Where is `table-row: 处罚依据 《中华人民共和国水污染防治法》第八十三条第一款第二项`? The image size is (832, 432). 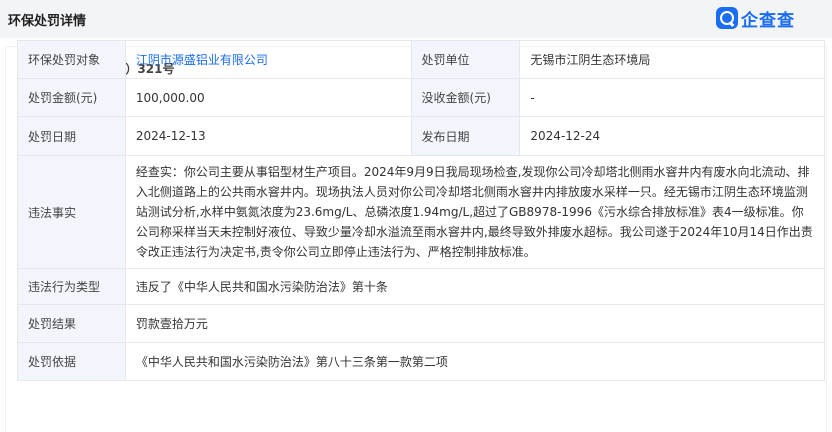
table-row: 处罚依据 《中华人民共和国水污染防治法》第八十三条第一款第二项 is located at coordinates (421, 361).